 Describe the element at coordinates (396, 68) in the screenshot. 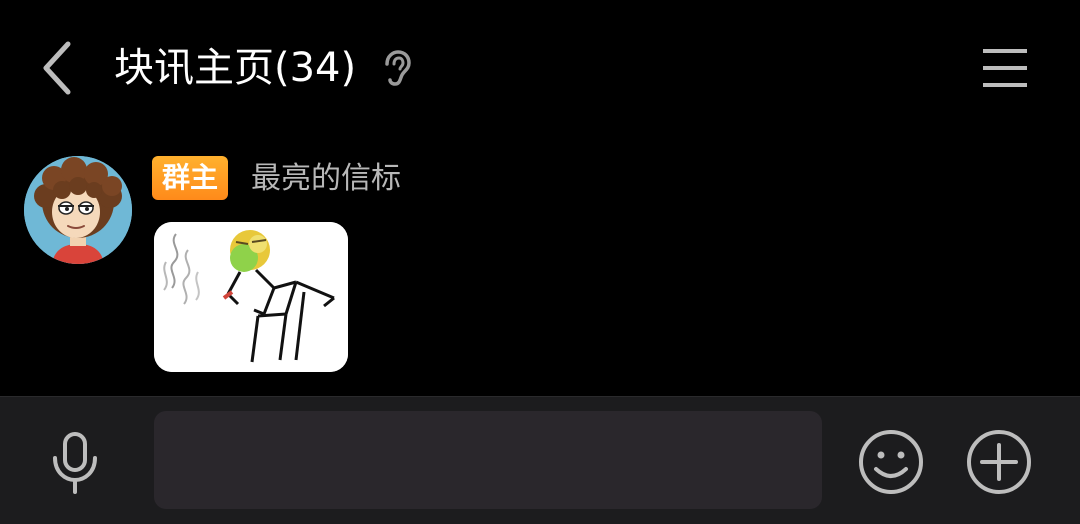

I see `ear-icon` at that location.